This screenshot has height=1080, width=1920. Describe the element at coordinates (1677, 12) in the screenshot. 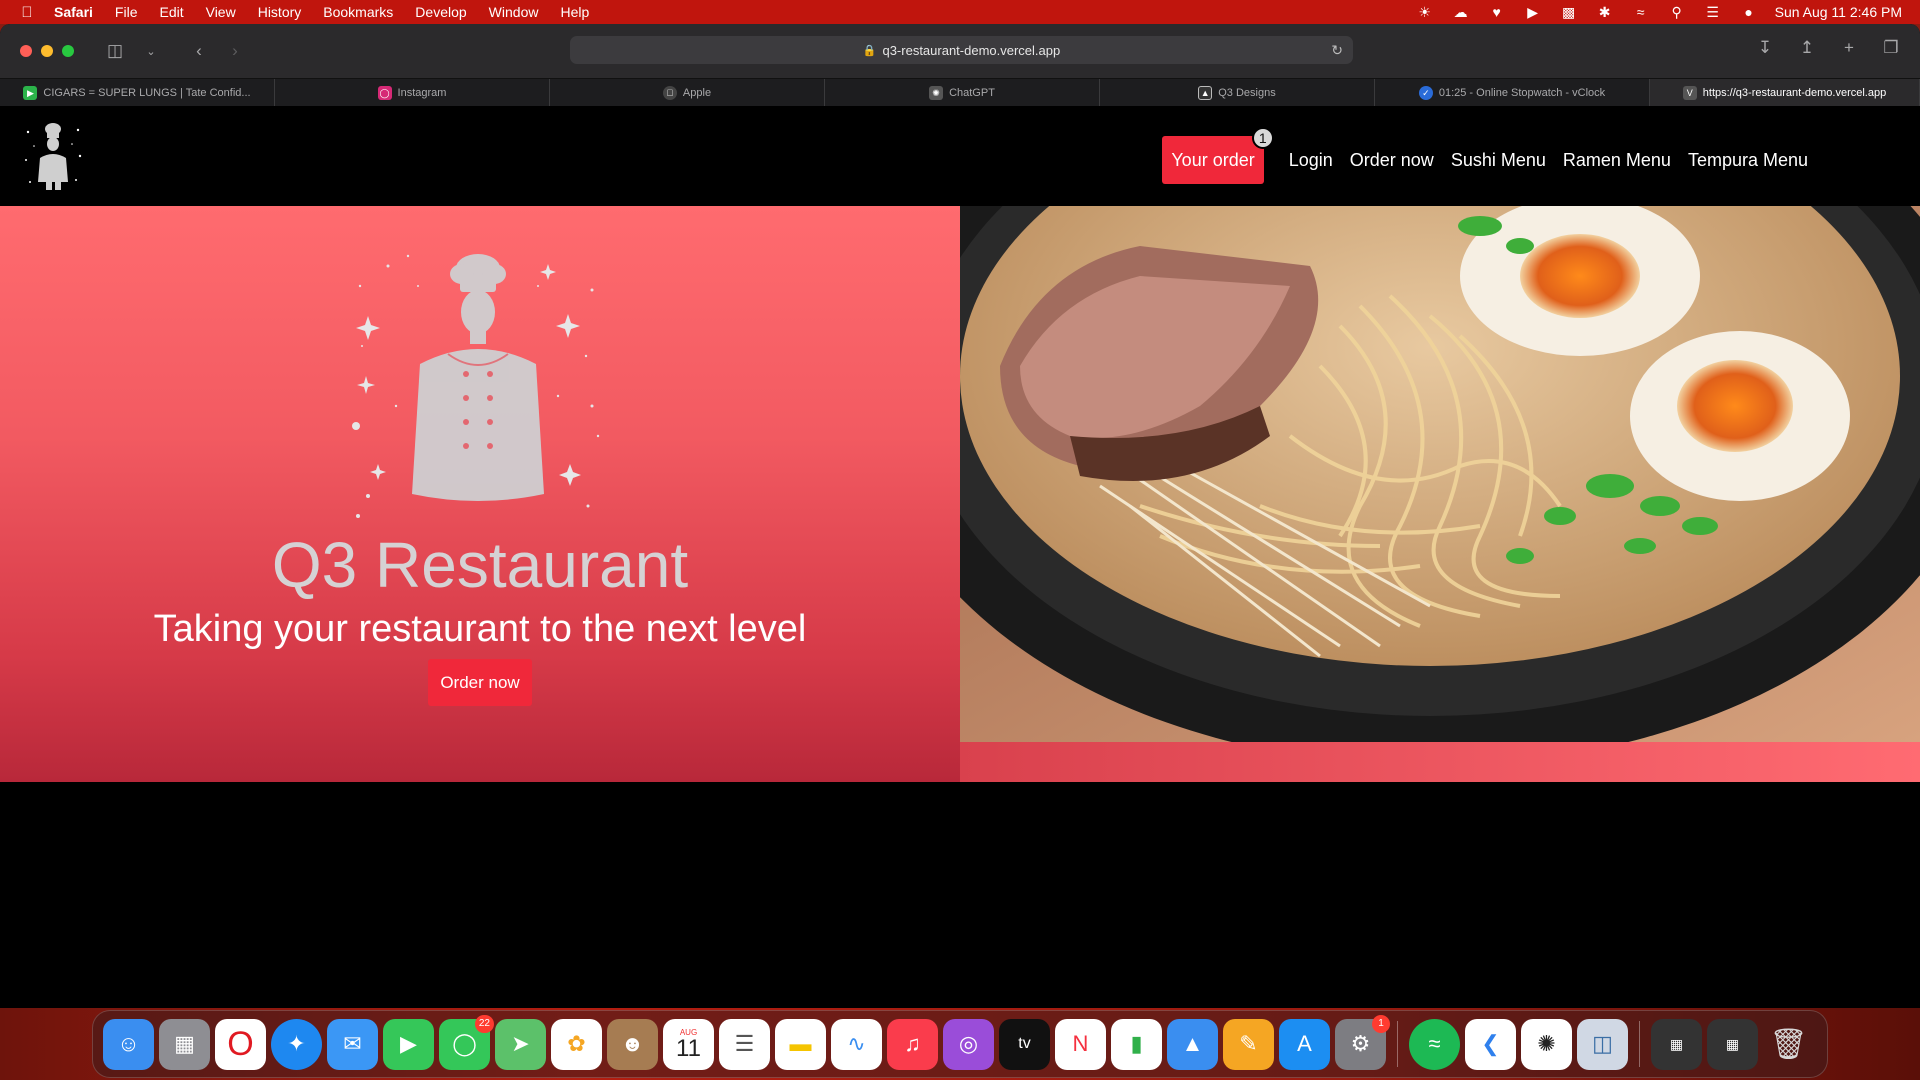

I see `spotlight-search-icon: ⚲` at that location.